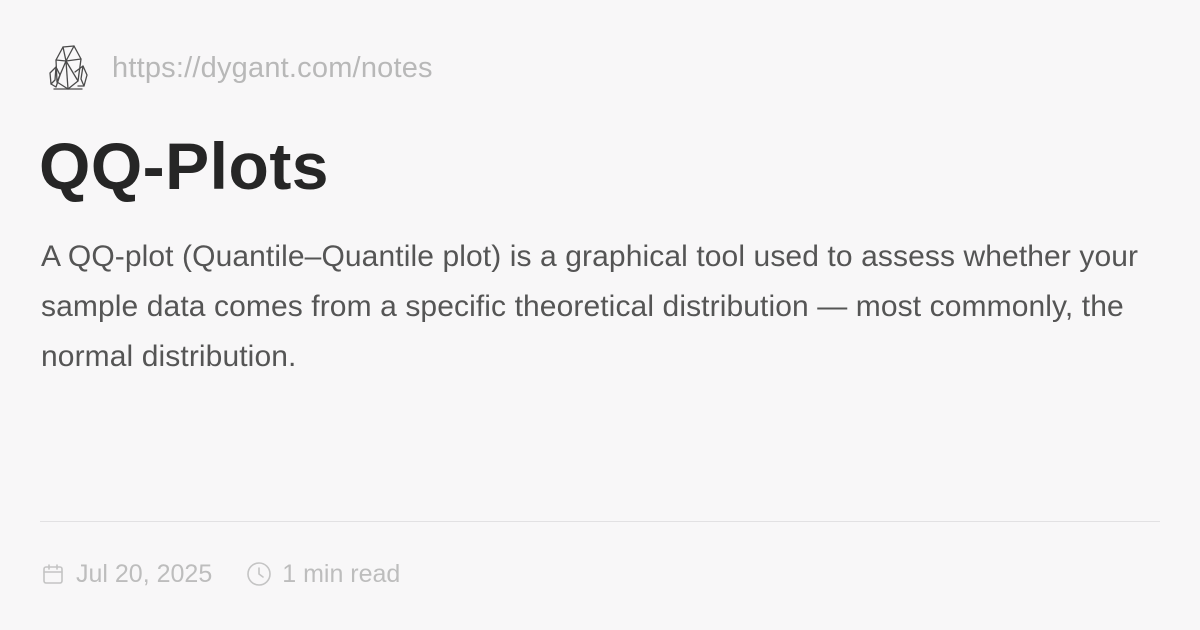  I want to click on site-header: https://dygant.com/notes, so click(238, 68).